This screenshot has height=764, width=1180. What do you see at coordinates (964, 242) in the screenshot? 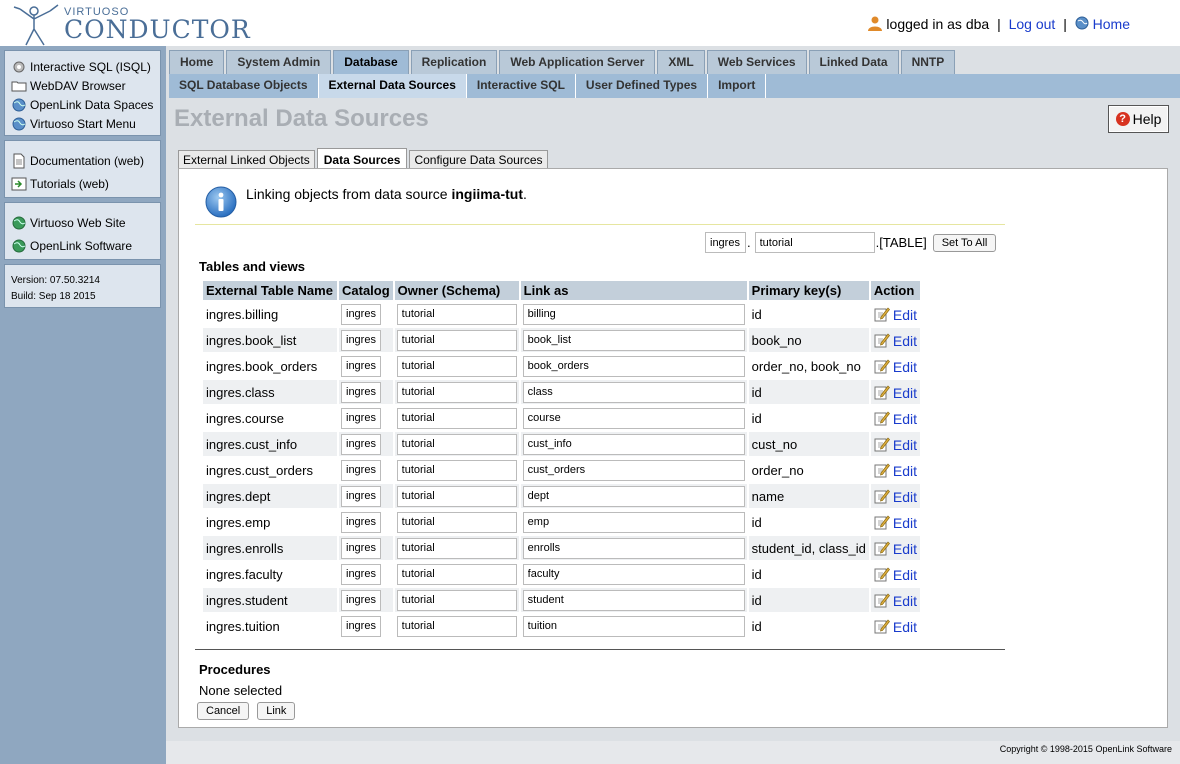
I see `set-to-all-button: Set To All` at bounding box center [964, 242].